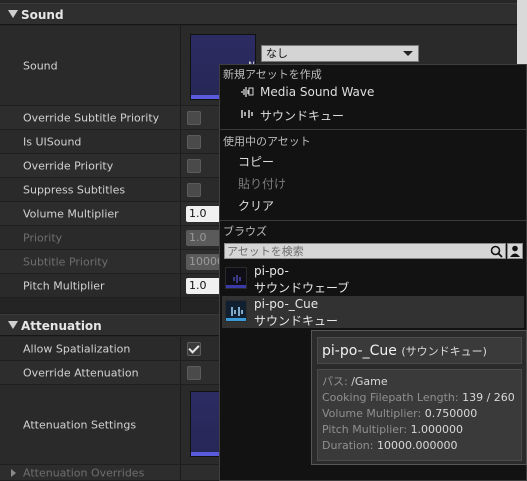 The image size is (527, 481). Describe the element at coordinates (71, 213) in the screenshot. I see `row-label: Volume Multiplier` at that location.